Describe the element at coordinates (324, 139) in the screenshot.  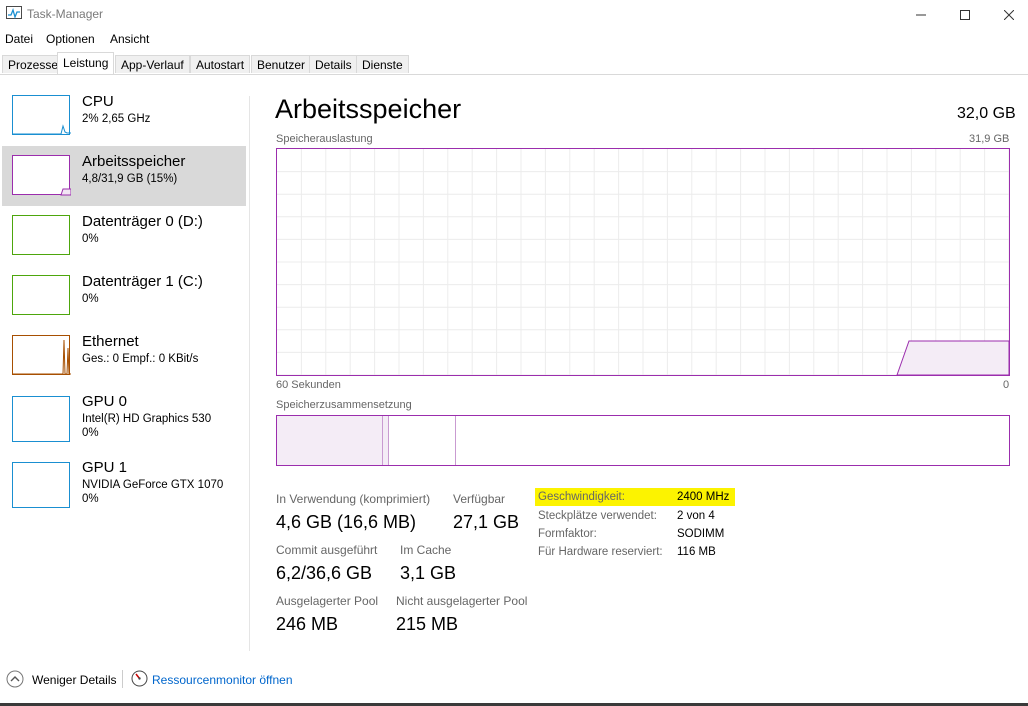
I see `usage-graph-label: Speicherauslastung` at that location.